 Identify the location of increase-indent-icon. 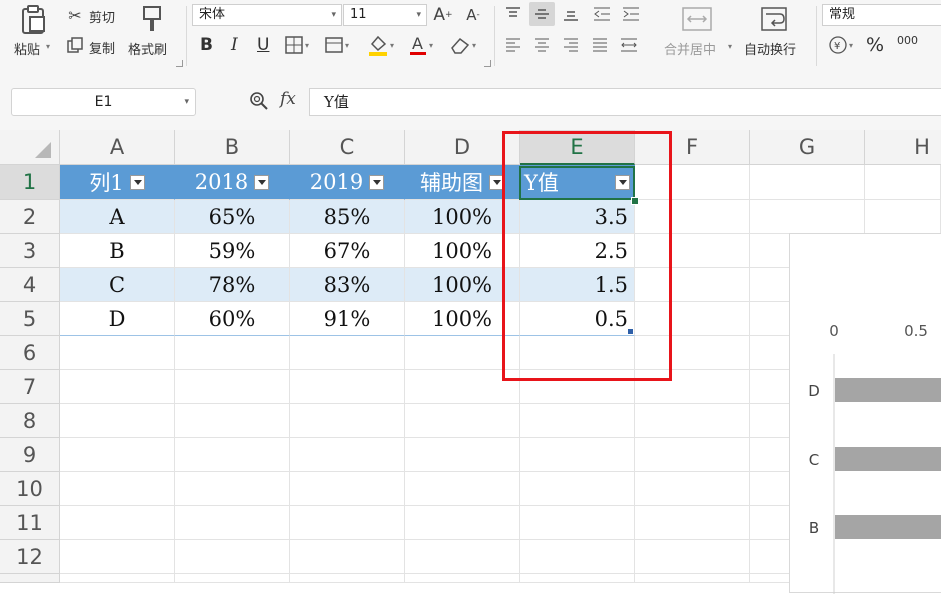
(631, 14).